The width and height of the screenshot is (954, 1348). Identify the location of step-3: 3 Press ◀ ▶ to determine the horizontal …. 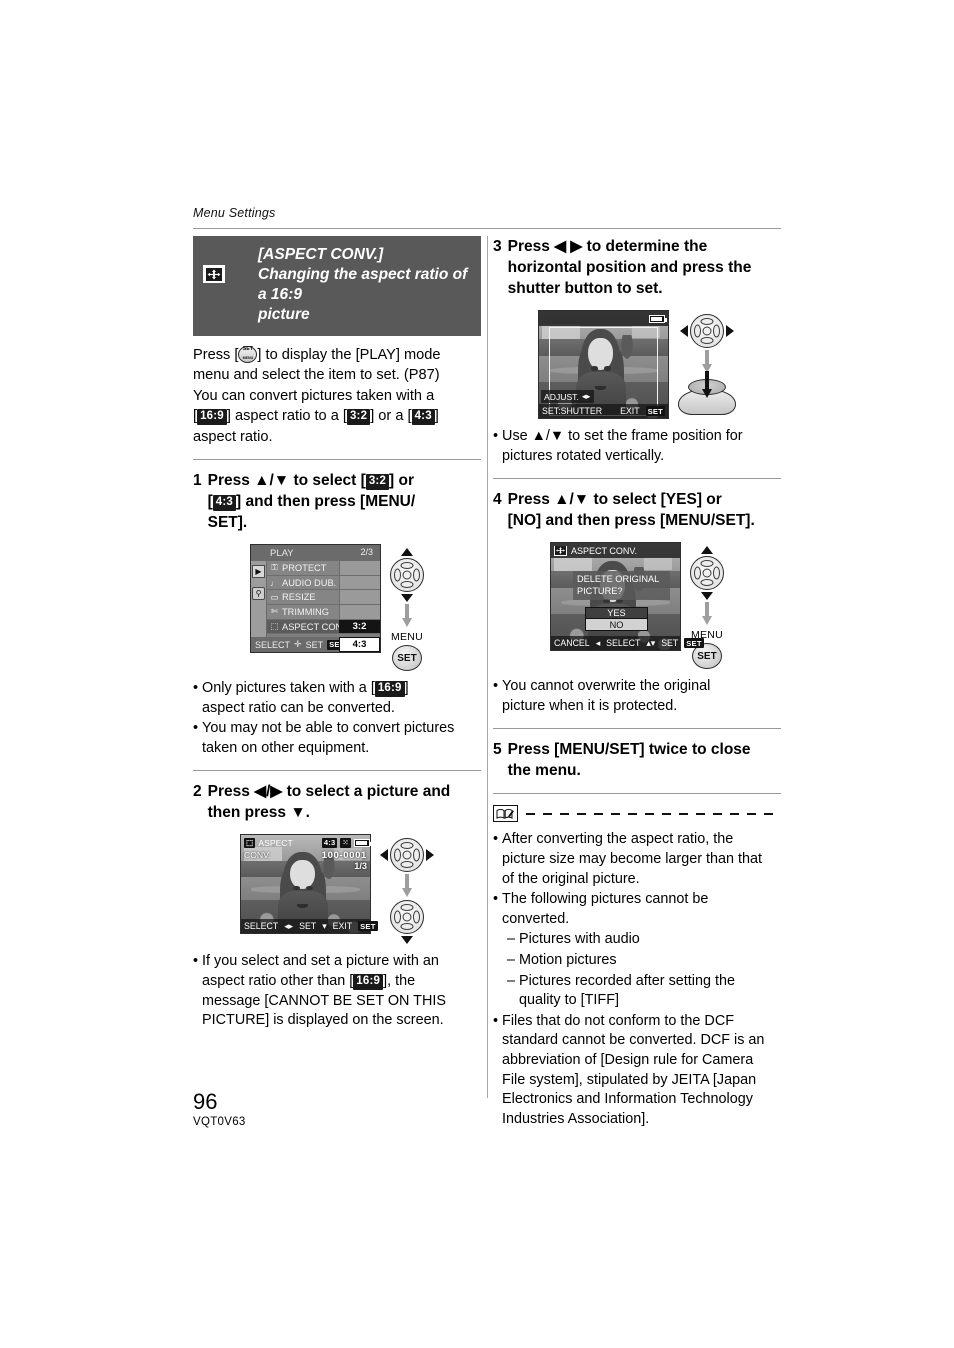
(637, 267).